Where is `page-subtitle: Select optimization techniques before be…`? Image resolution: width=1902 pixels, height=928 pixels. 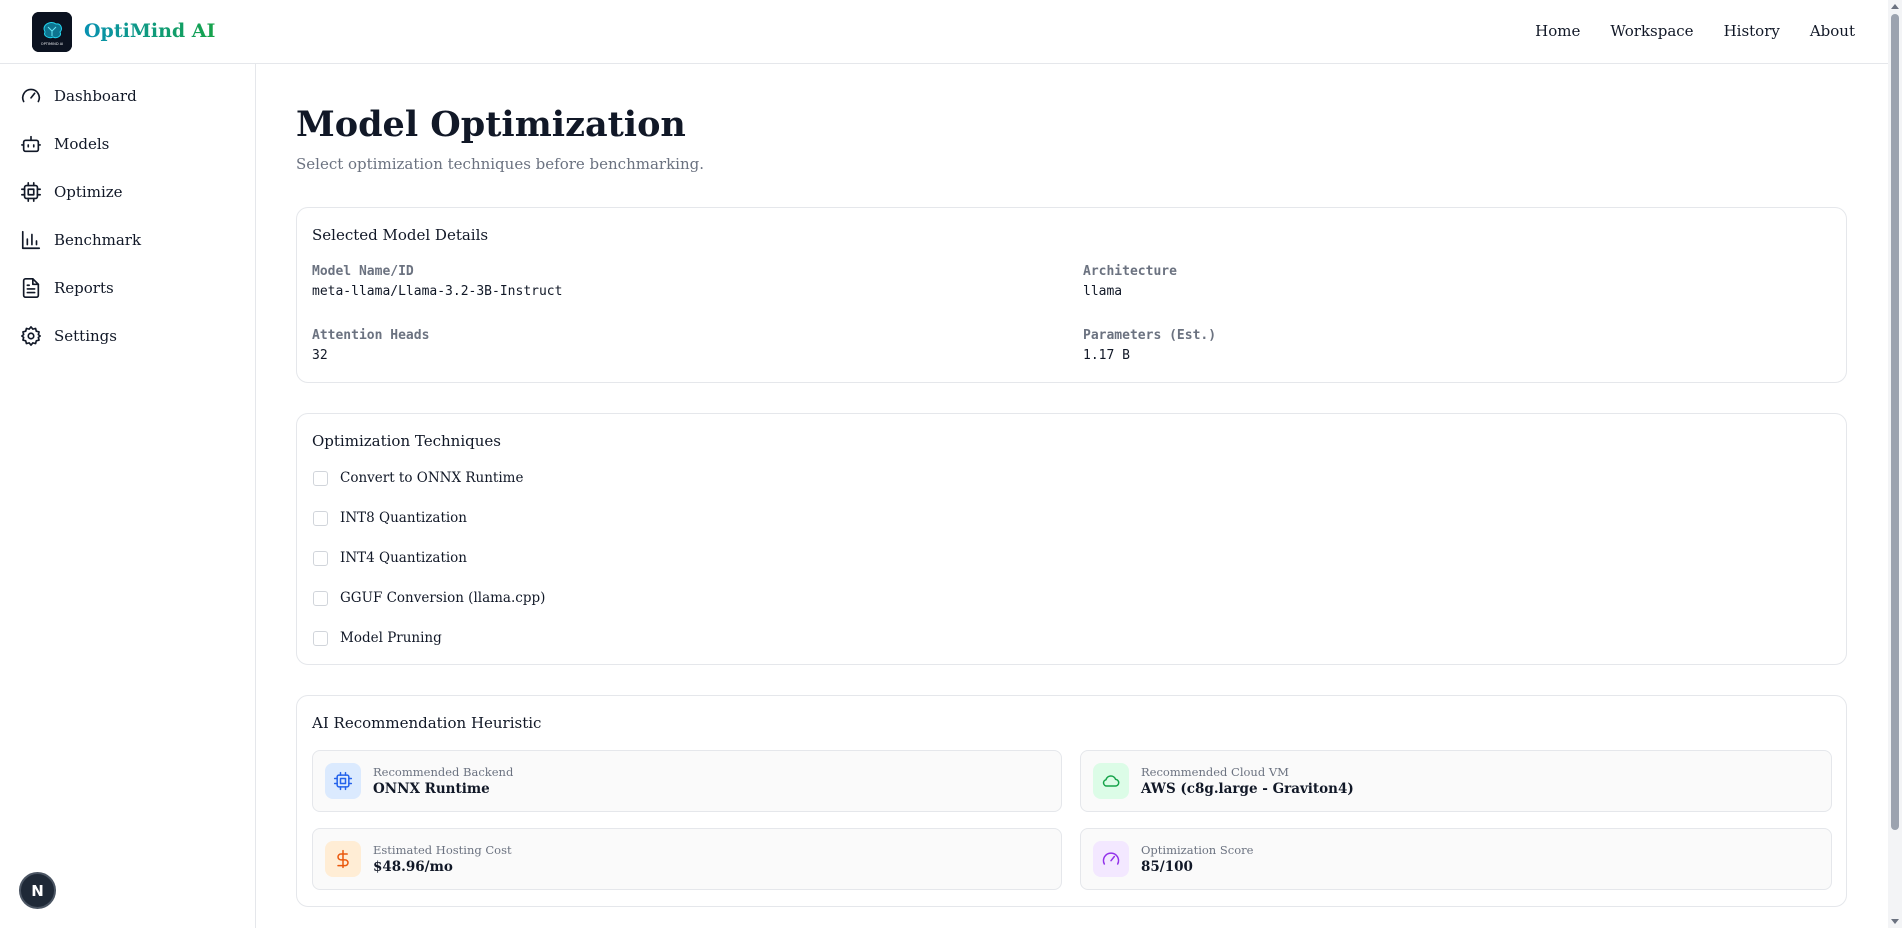 page-subtitle: Select optimization techniques before be… is located at coordinates (500, 164).